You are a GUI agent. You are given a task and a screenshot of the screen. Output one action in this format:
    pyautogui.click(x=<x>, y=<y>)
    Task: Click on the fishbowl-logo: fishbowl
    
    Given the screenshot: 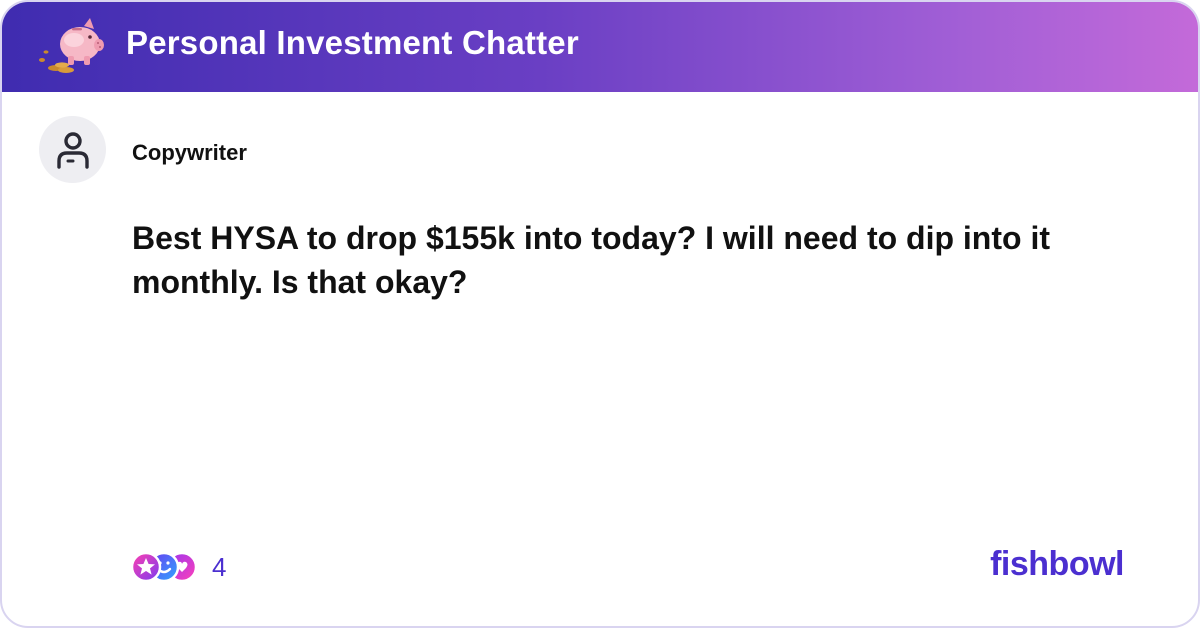 What is the action you would take?
    pyautogui.click(x=1057, y=564)
    